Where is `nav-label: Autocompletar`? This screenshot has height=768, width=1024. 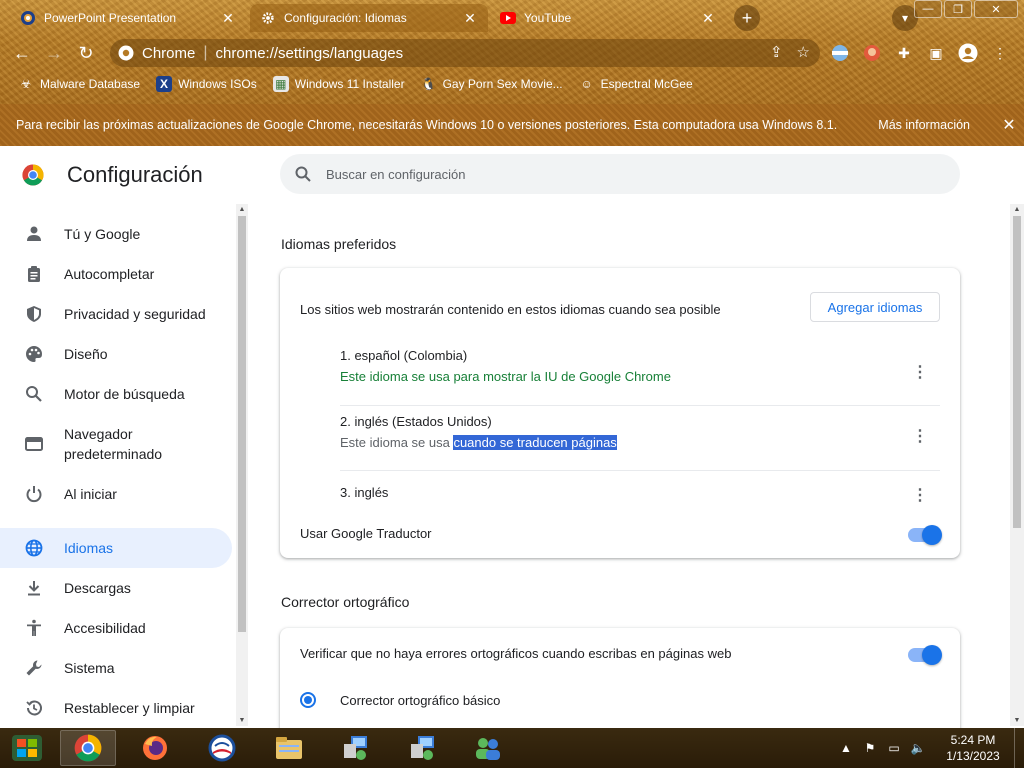
nav-label: Autocompletar is located at coordinates (109, 274).